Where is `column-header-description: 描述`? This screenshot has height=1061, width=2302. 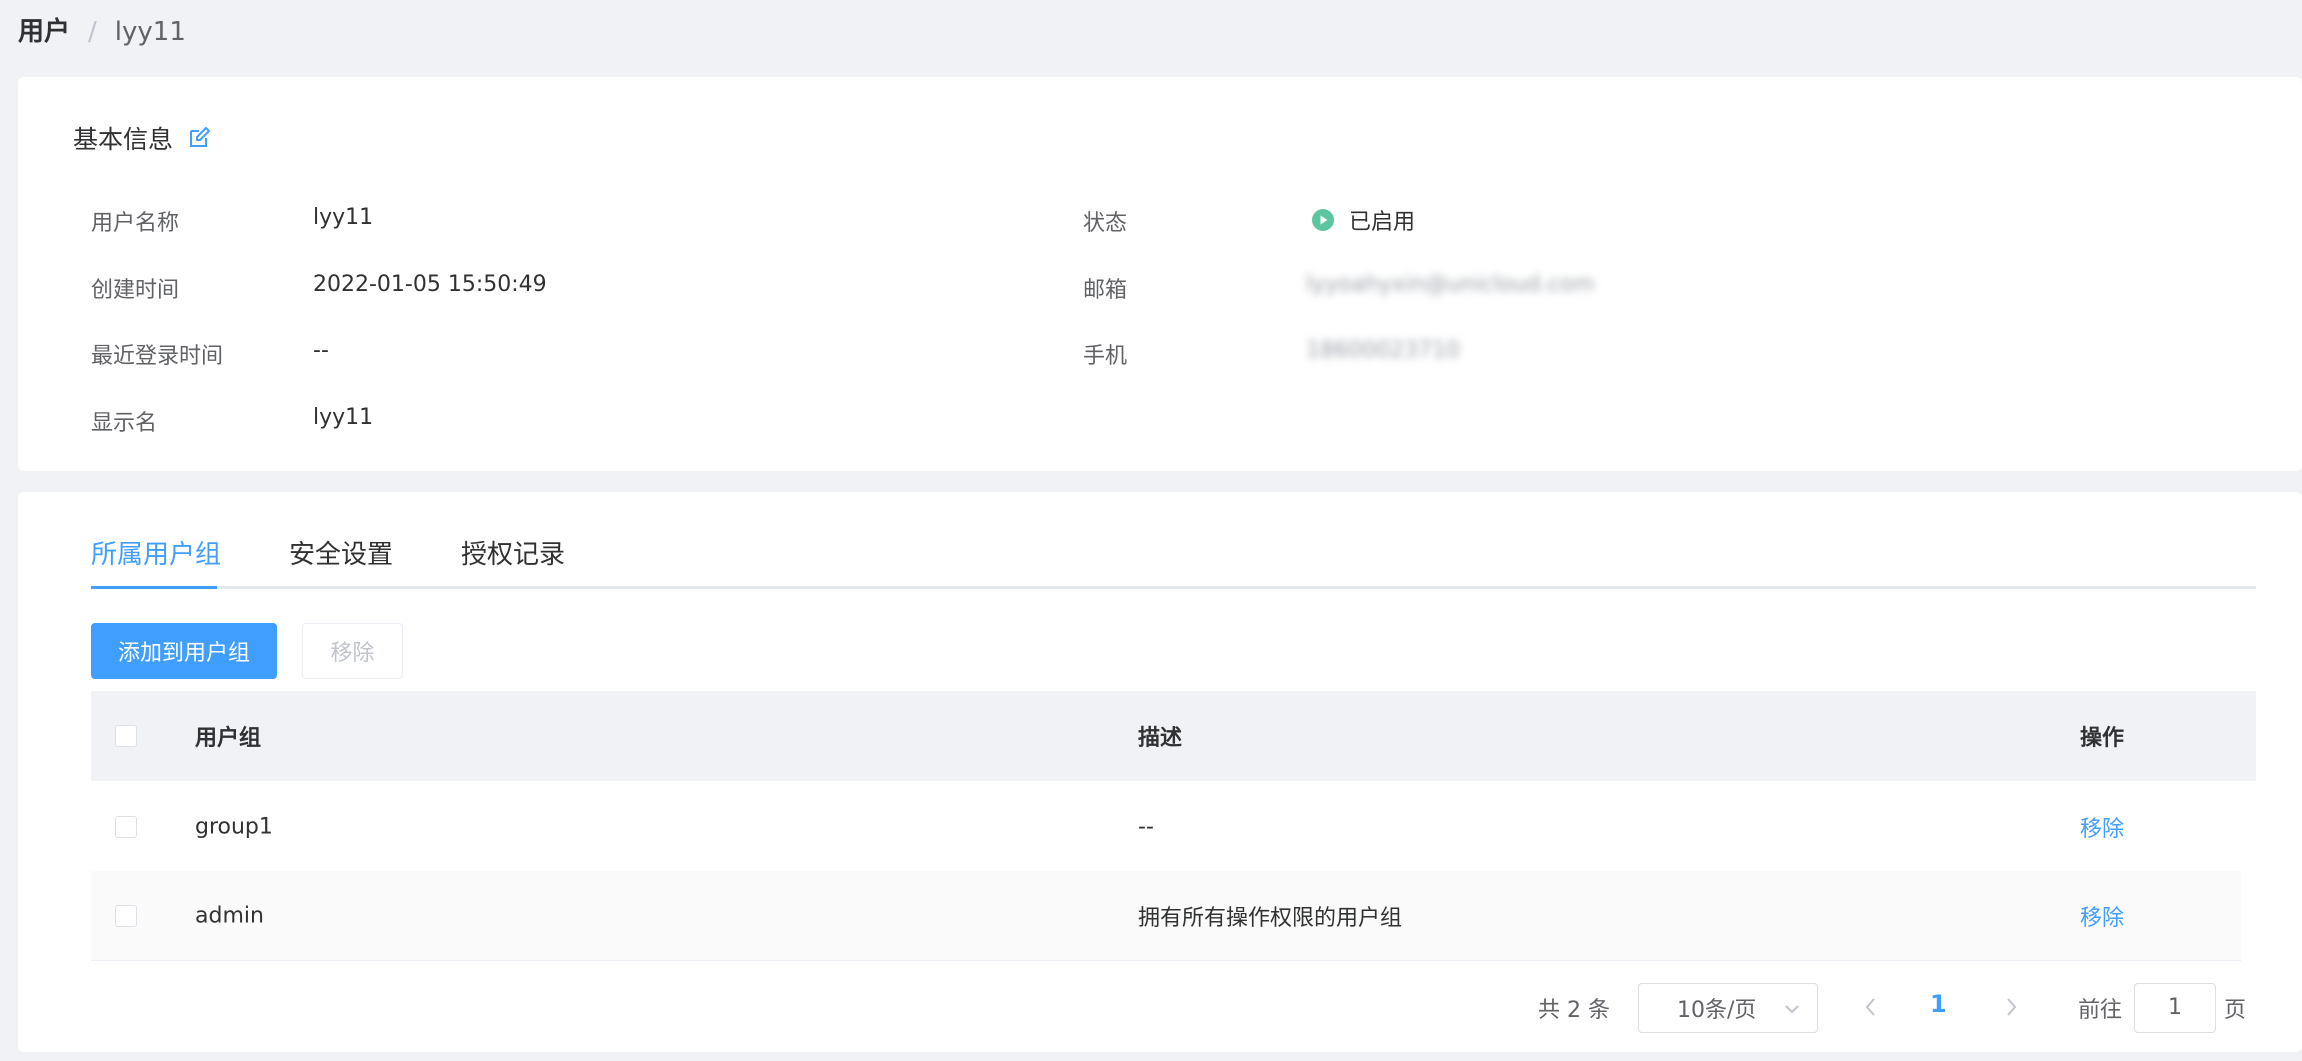
column-header-description: 描述 is located at coordinates (1160, 738).